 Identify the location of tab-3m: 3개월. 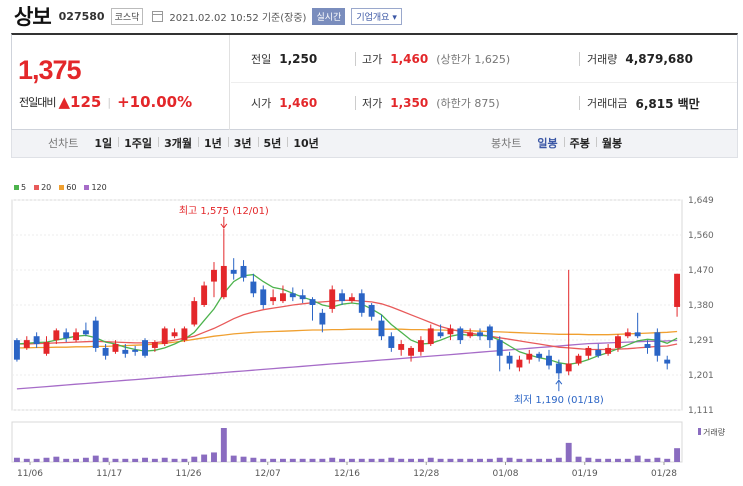
(178, 143).